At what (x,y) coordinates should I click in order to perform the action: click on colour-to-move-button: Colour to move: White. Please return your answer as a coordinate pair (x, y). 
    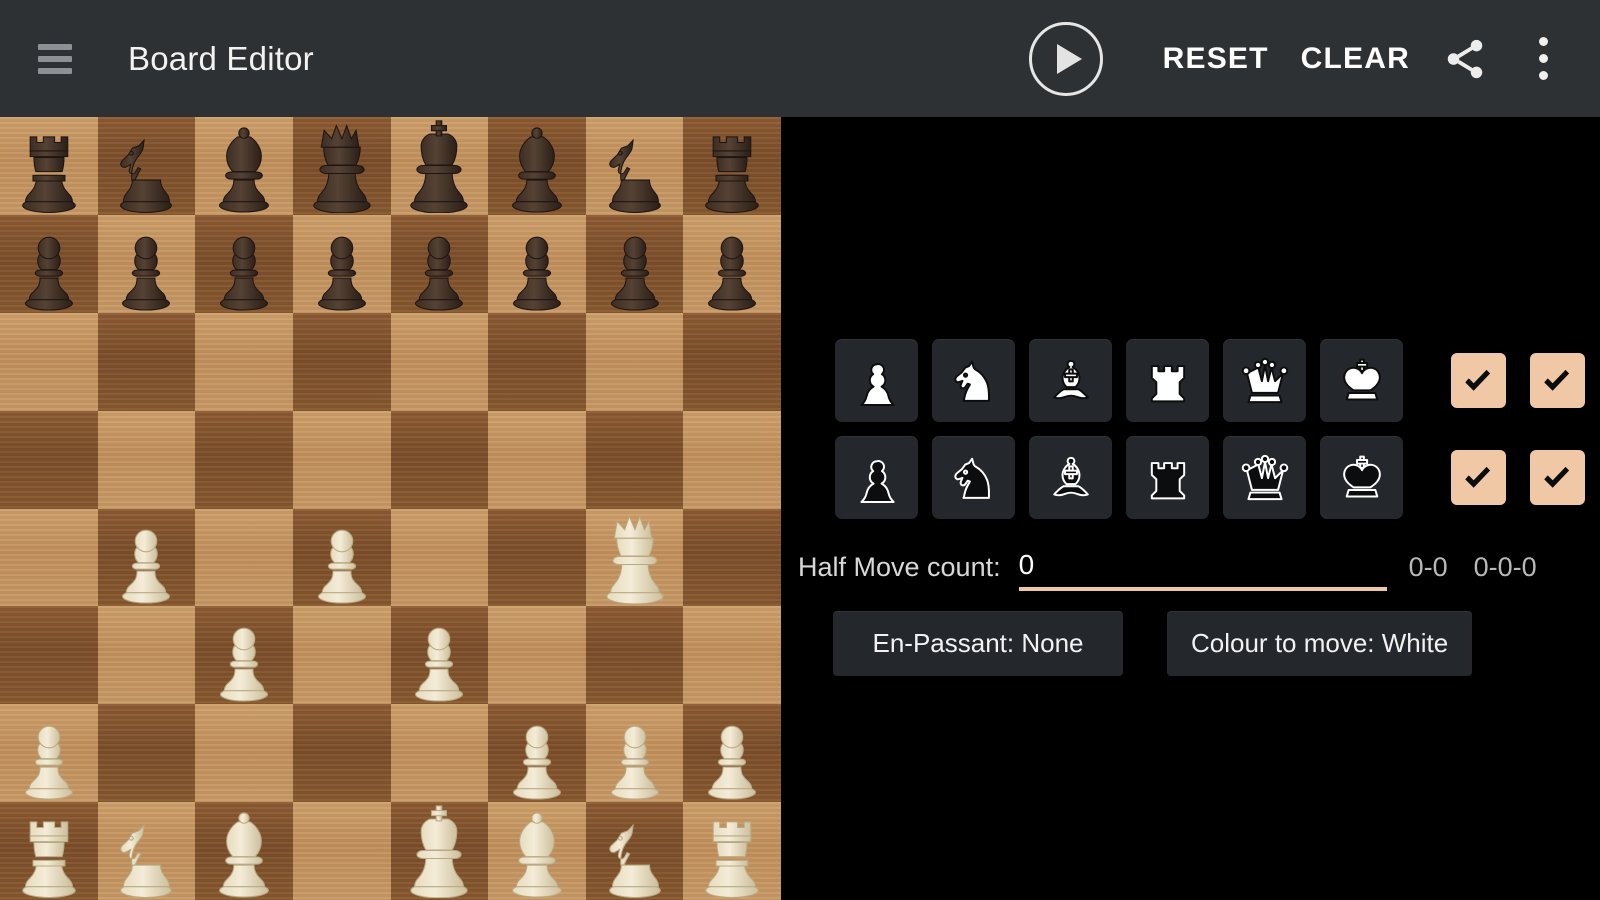
    Looking at the image, I should click on (1320, 643).